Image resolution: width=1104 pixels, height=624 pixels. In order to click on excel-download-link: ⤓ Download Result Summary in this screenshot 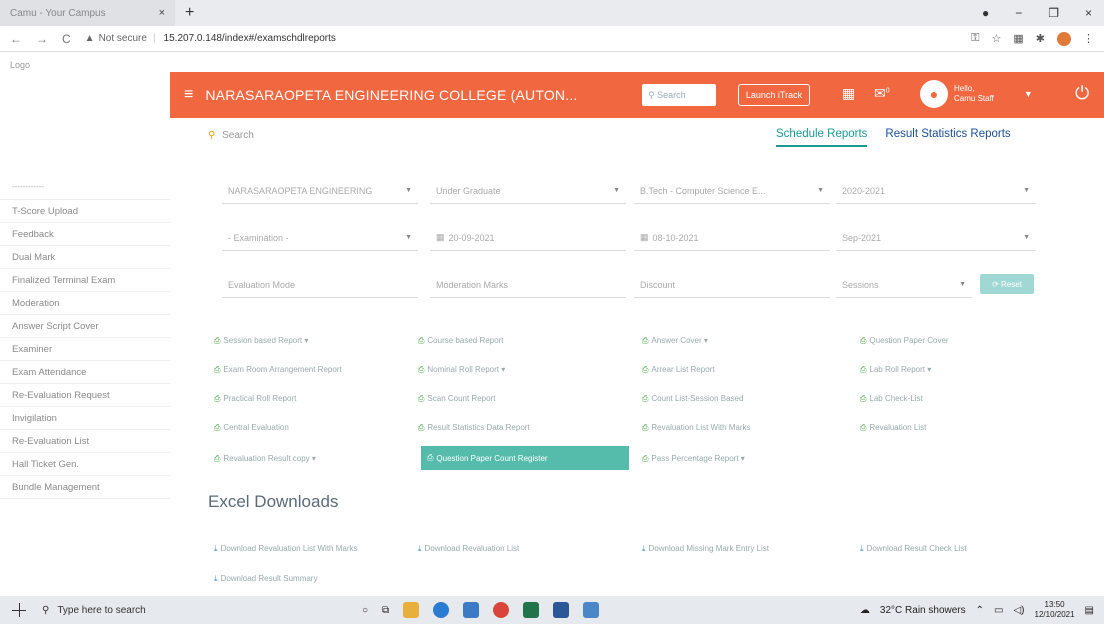, I will do `click(265, 579)`.